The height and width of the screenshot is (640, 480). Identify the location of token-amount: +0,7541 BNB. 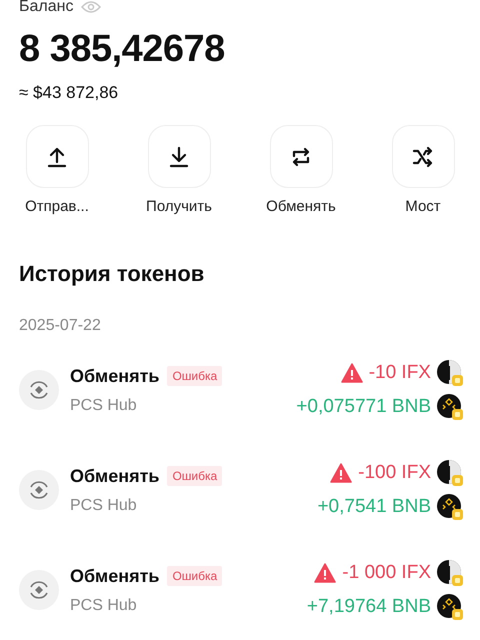
(374, 507).